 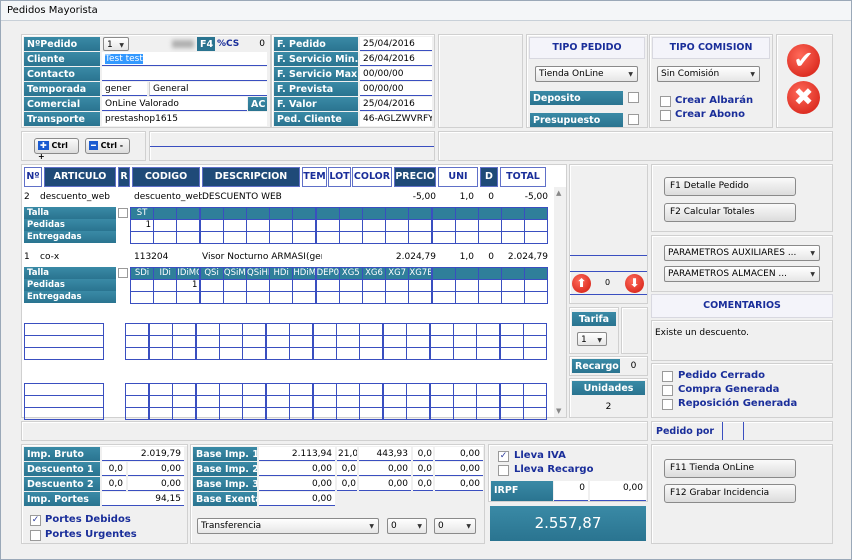 What do you see at coordinates (803, 97) in the screenshot?
I see `cancel-x-icon: ✖` at bounding box center [803, 97].